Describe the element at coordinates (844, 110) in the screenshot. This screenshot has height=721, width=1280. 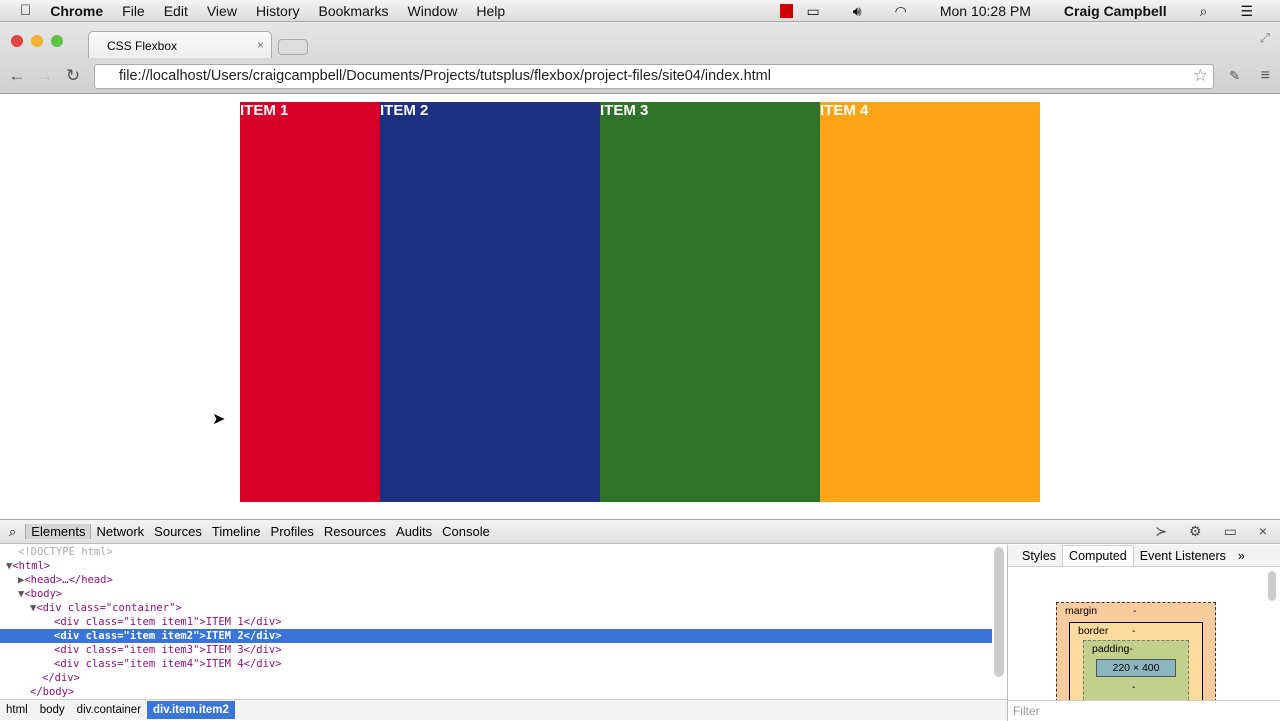
I see `item-4-label: ITEM 4` at that location.